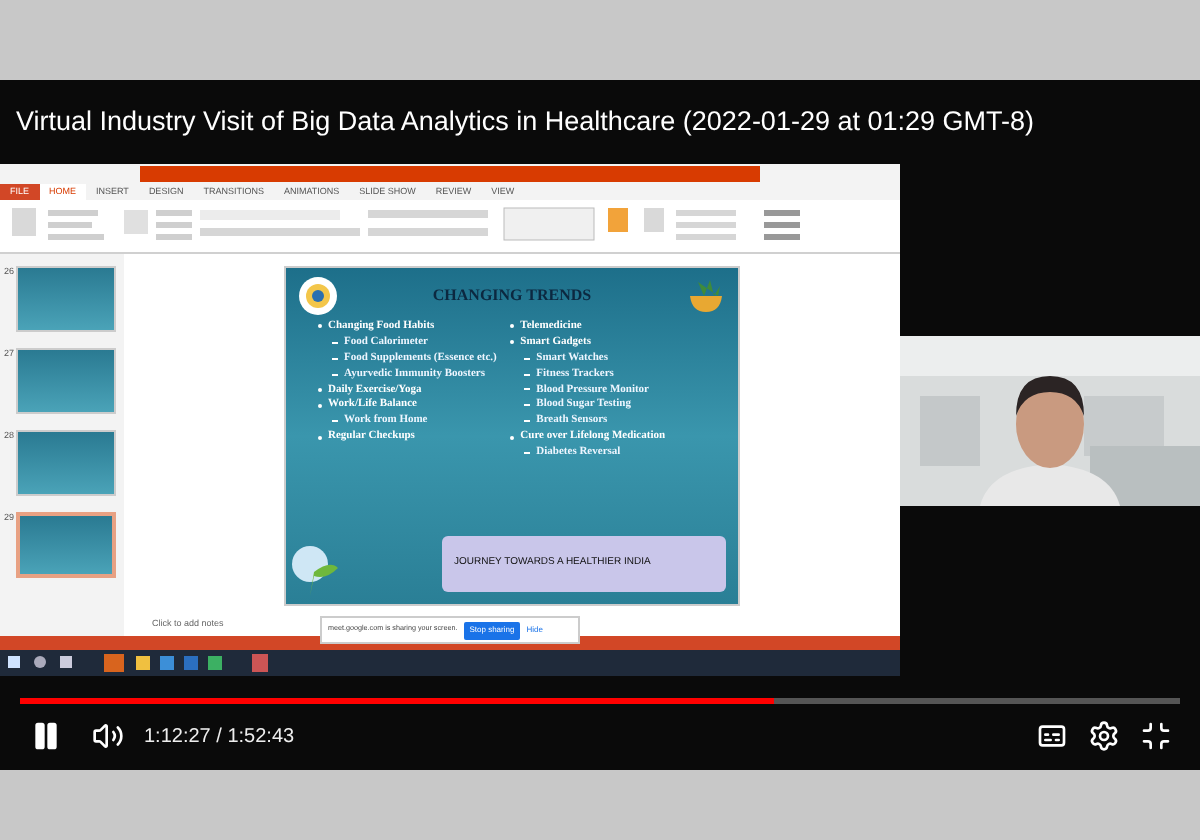 Image resolution: width=1200 pixels, height=840 pixels. What do you see at coordinates (1104, 736) in the screenshot?
I see `settings-button` at bounding box center [1104, 736].